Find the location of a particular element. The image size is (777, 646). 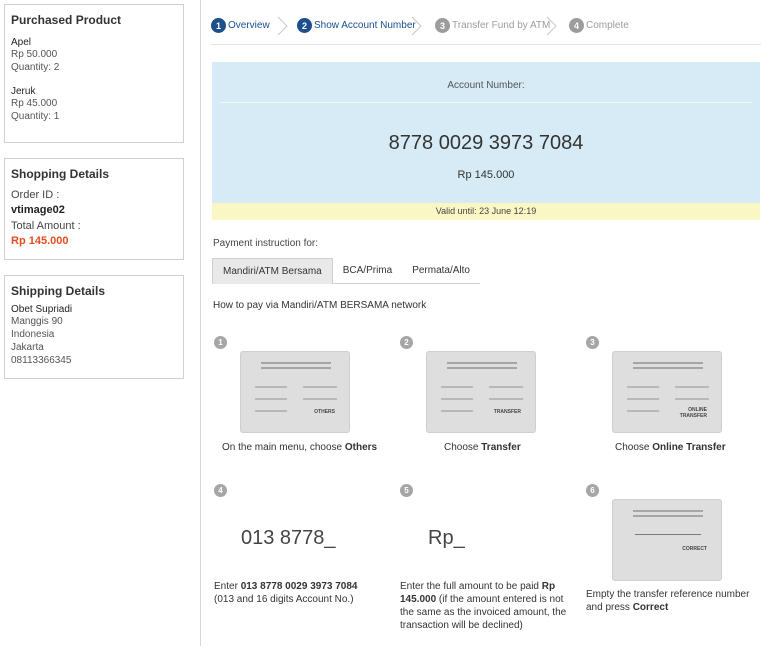

instruction-number: 6 is located at coordinates (592, 490).